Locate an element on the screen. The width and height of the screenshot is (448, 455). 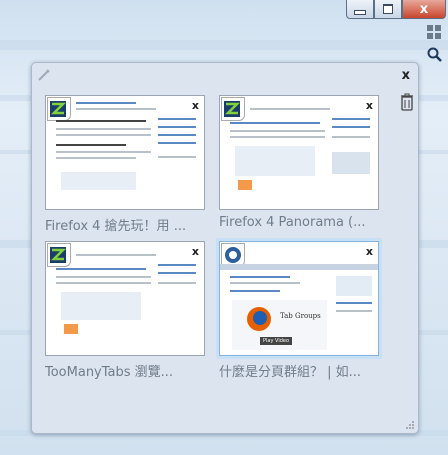
restore-icon is located at coordinates (388, 9).